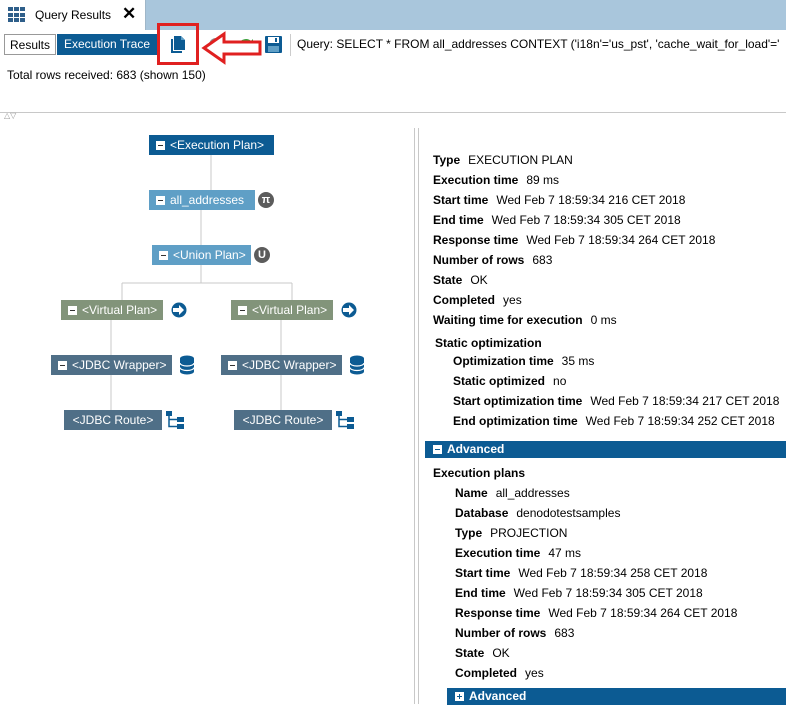 This screenshot has height=705, width=786. I want to click on execution-trace-tab-button: Execution Trace, so click(107, 44).